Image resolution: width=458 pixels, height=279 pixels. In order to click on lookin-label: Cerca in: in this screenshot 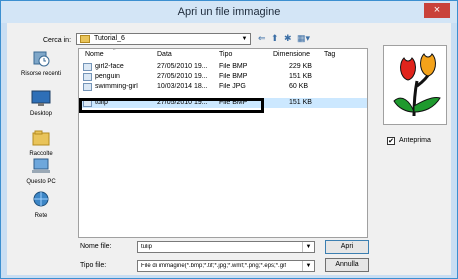, I will do `click(57, 40)`.